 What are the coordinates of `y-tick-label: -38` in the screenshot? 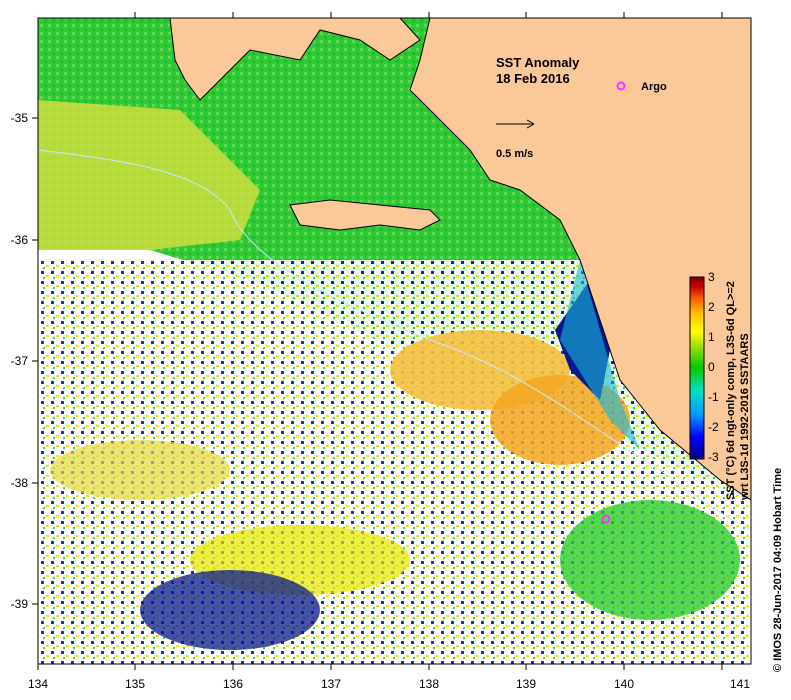 It's located at (20, 483).